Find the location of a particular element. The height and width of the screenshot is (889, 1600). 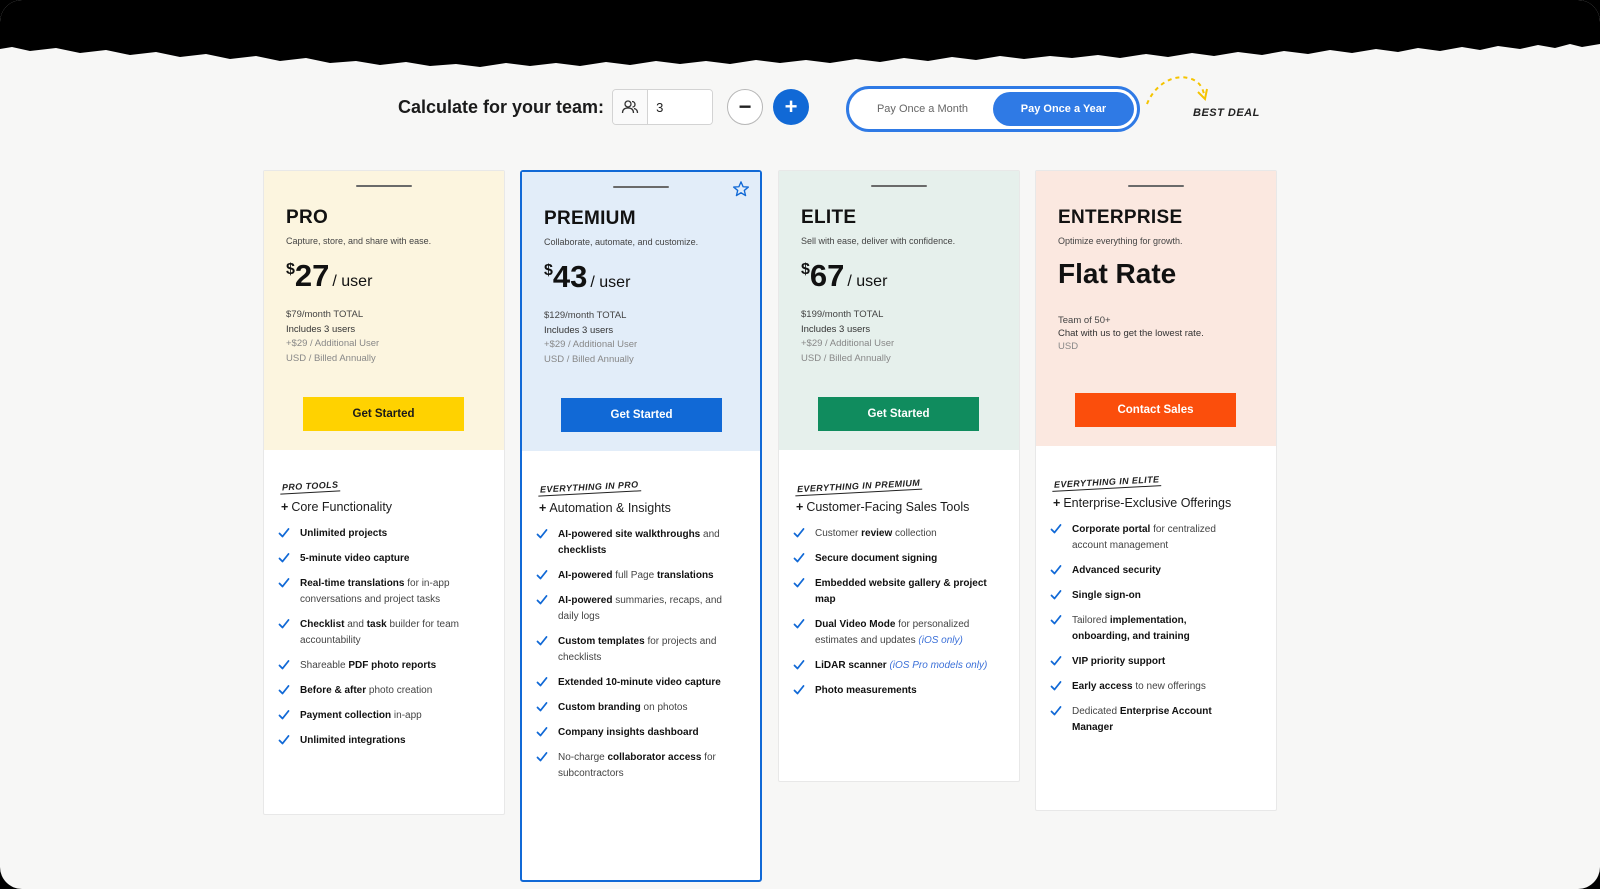

team-size-field is located at coordinates (663, 107).